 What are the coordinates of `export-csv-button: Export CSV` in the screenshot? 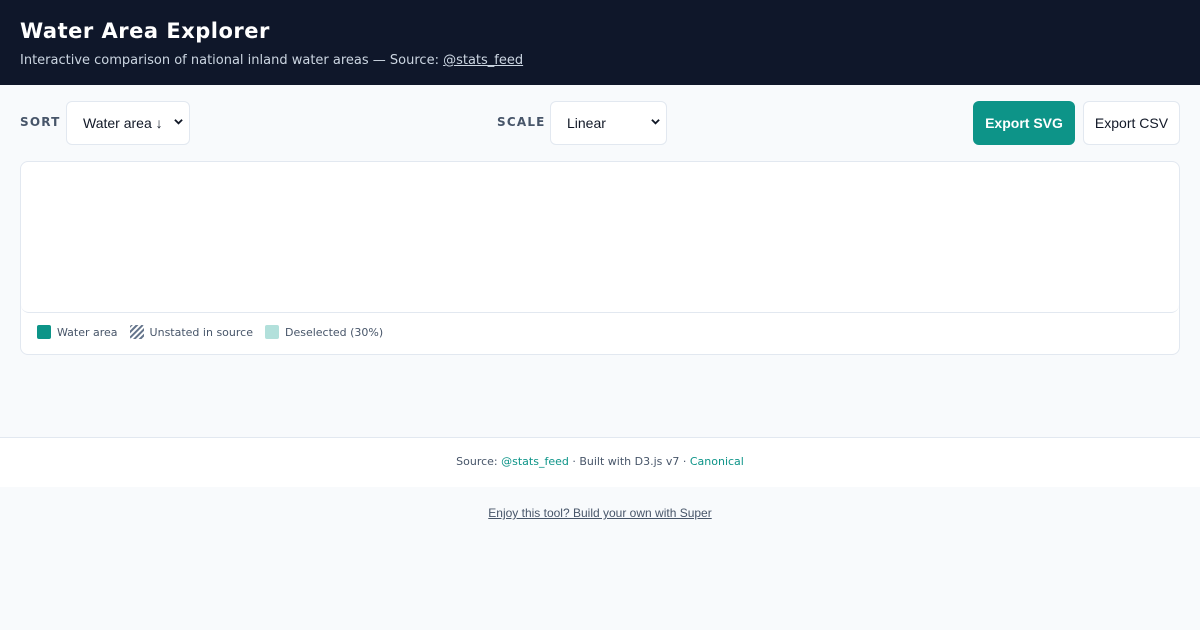 It's located at (1131, 123).